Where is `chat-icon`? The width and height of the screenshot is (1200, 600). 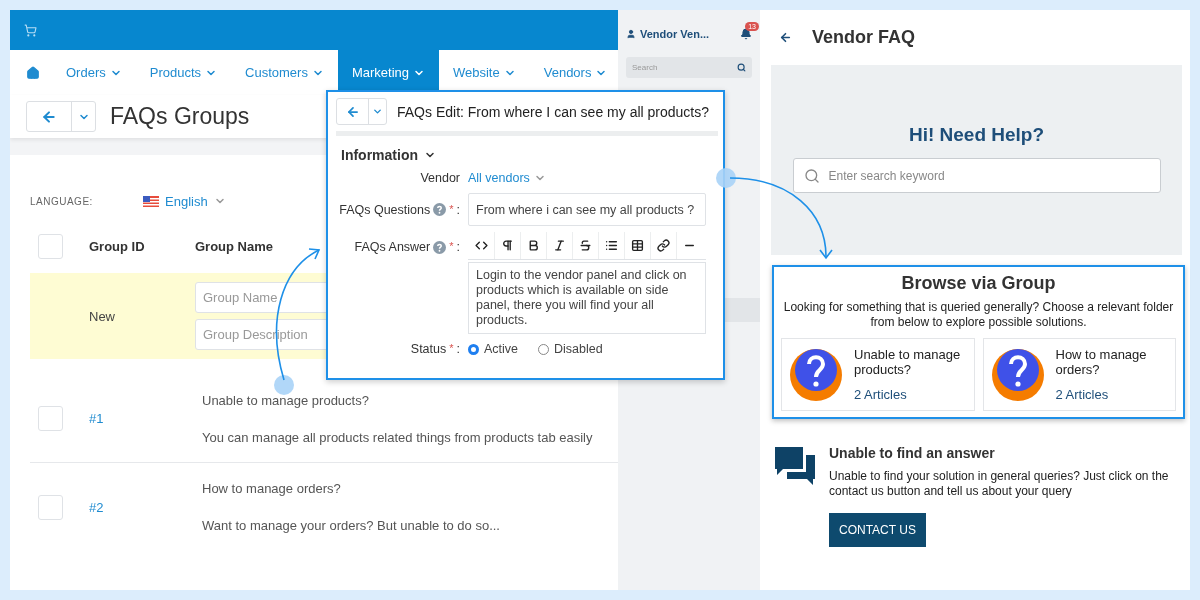 chat-icon is located at coordinates (795, 465).